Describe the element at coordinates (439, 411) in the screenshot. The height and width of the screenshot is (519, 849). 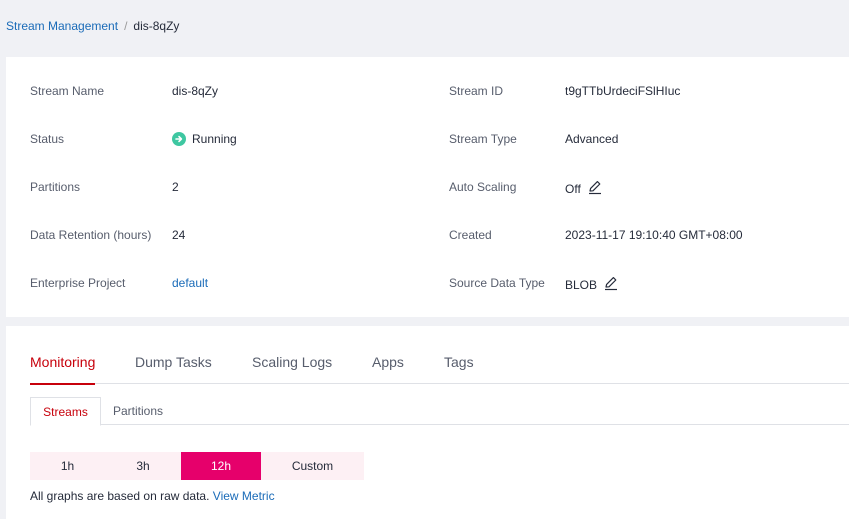
I see `sub-tabs: Streams Partitions` at that location.